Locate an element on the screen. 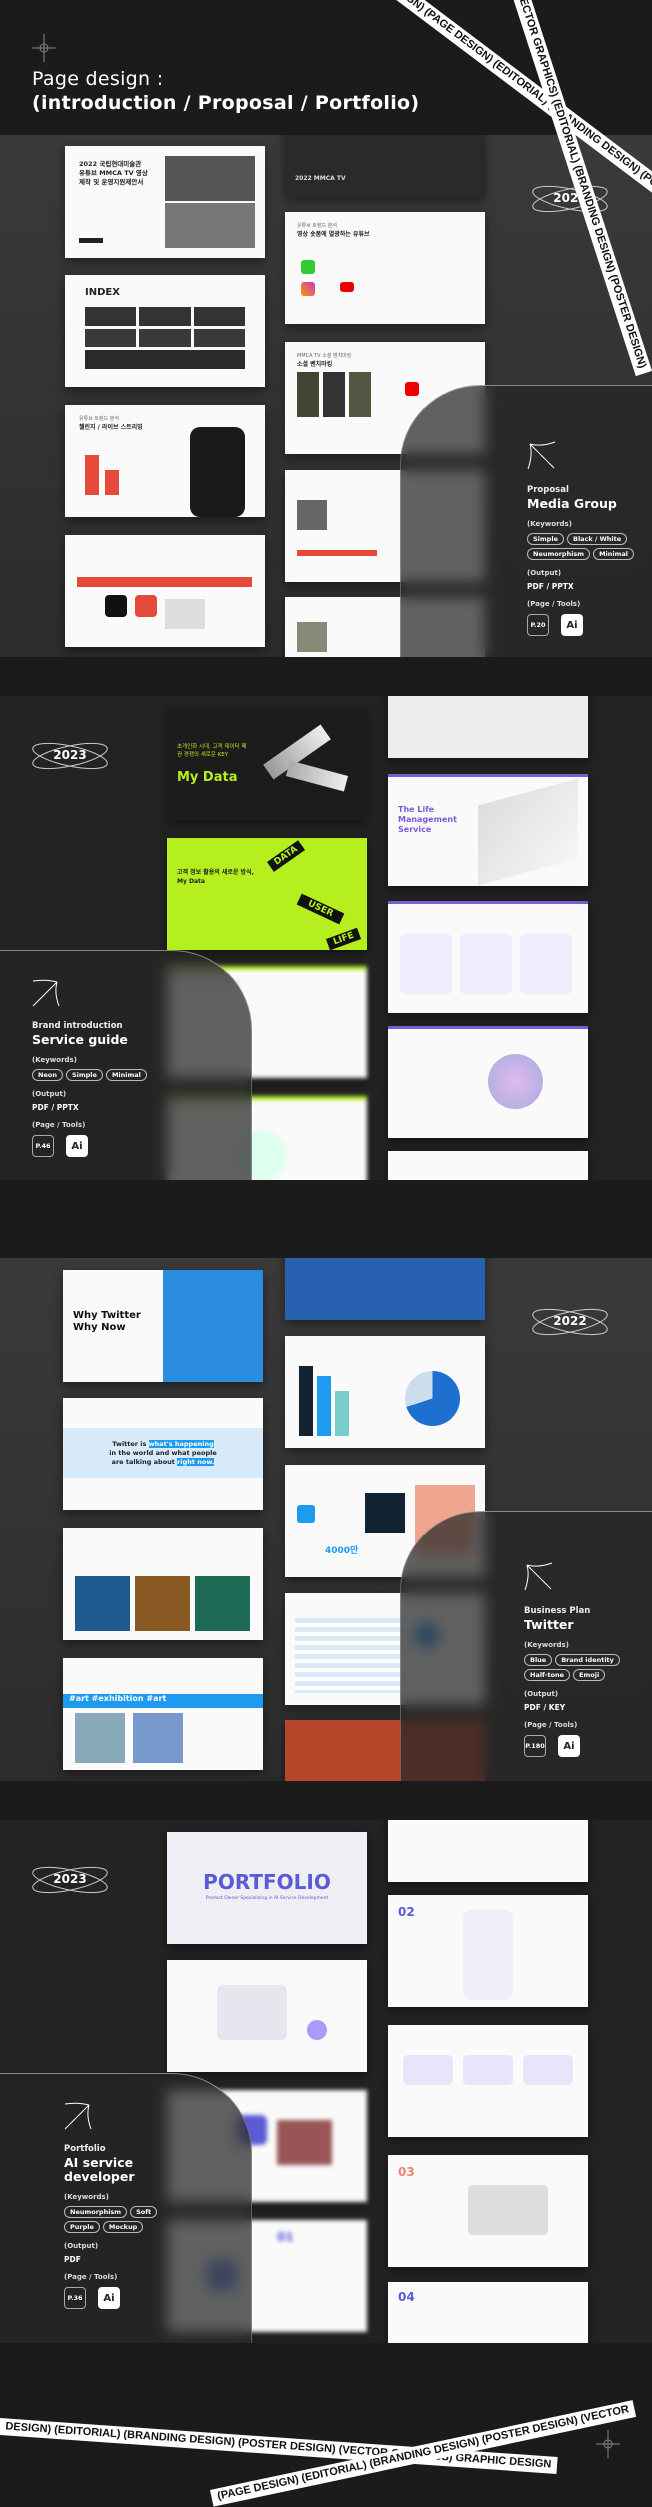  slide-circles is located at coordinates (488, 1082).